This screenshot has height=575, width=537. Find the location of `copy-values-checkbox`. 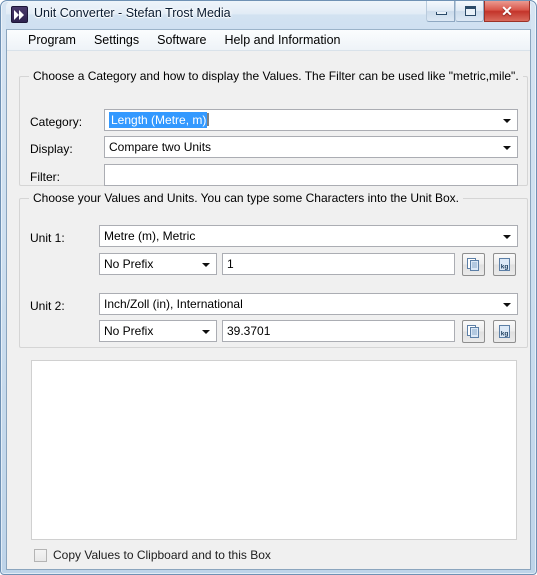

copy-values-checkbox is located at coordinates (40, 555).